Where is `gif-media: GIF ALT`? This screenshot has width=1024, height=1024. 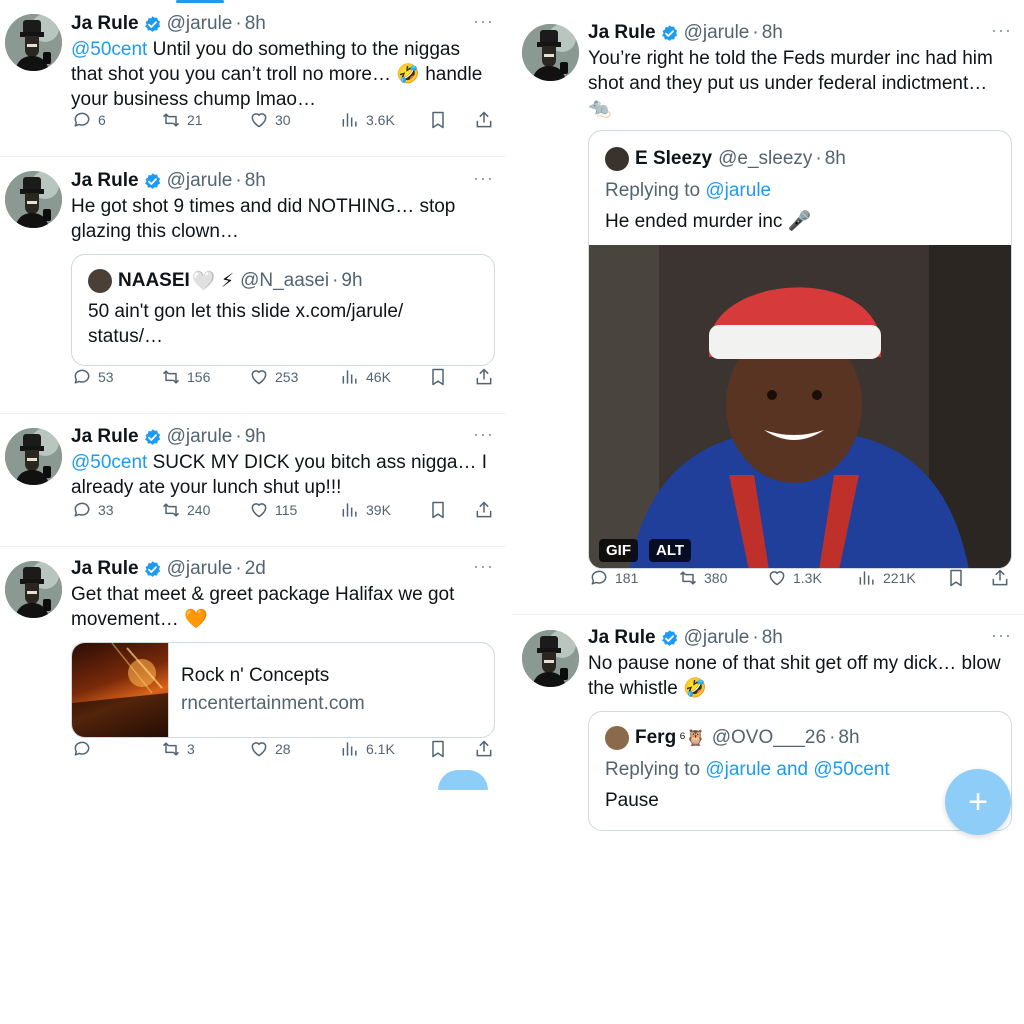 gif-media: GIF ALT is located at coordinates (800, 406).